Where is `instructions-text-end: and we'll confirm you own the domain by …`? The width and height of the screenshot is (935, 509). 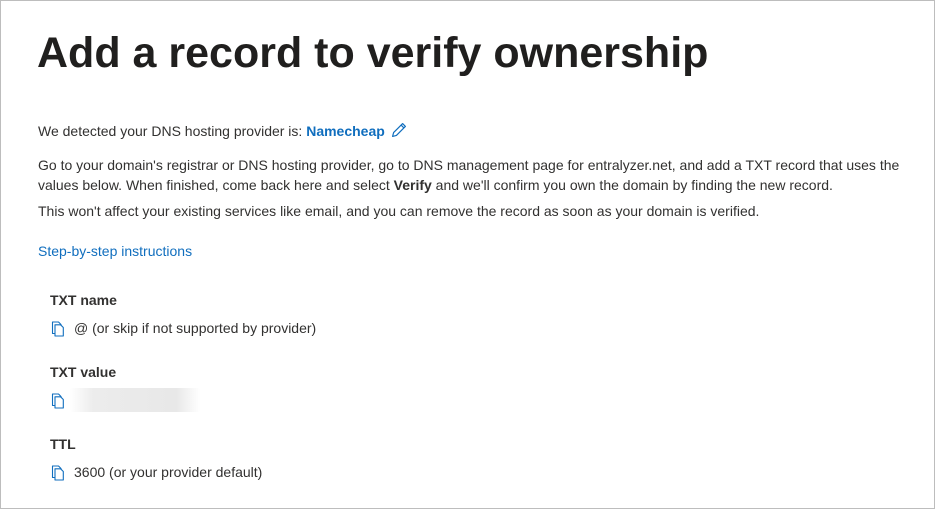
instructions-text-end: and we'll confirm you own the domain by … is located at coordinates (632, 184).